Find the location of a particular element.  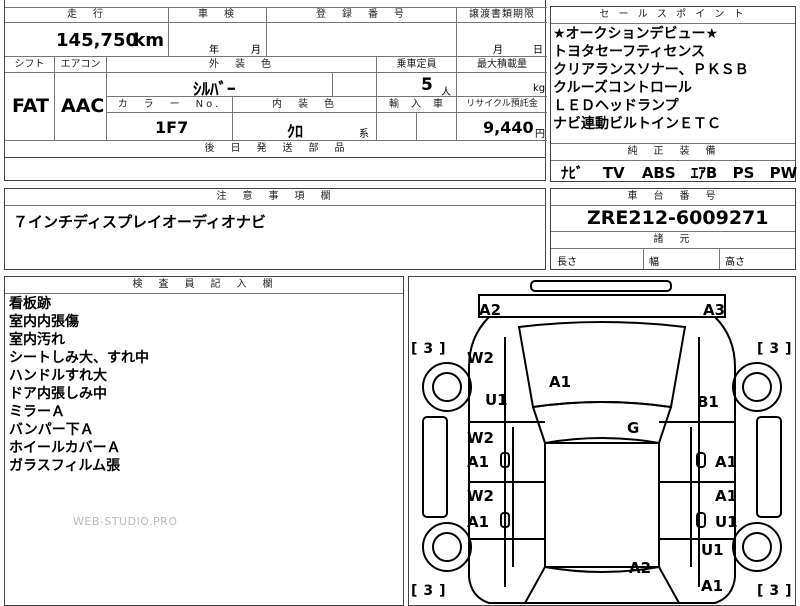

chassis-value: ZRE212-6009271 is located at coordinates (678, 218).